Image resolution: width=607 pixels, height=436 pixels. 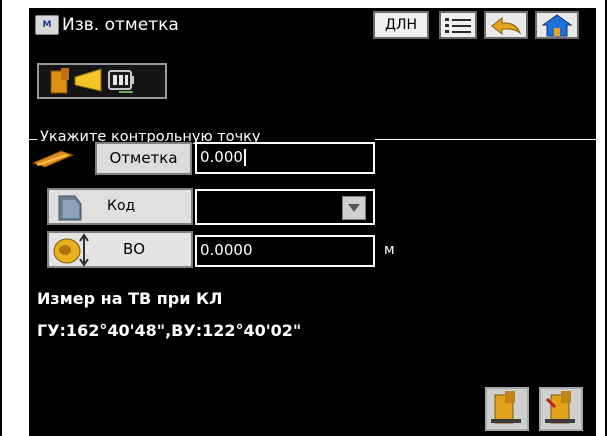 I want to click on list-button, so click(x=458, y=25).